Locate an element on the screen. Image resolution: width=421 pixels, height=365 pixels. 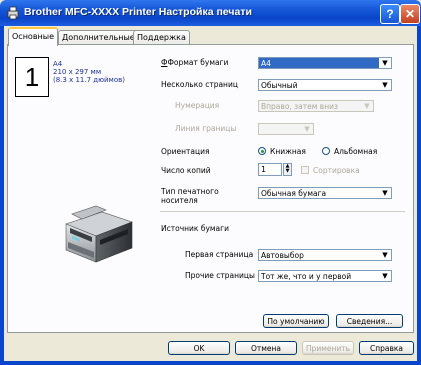
cancel-button: Отмена is located at coordinates (266, 348).